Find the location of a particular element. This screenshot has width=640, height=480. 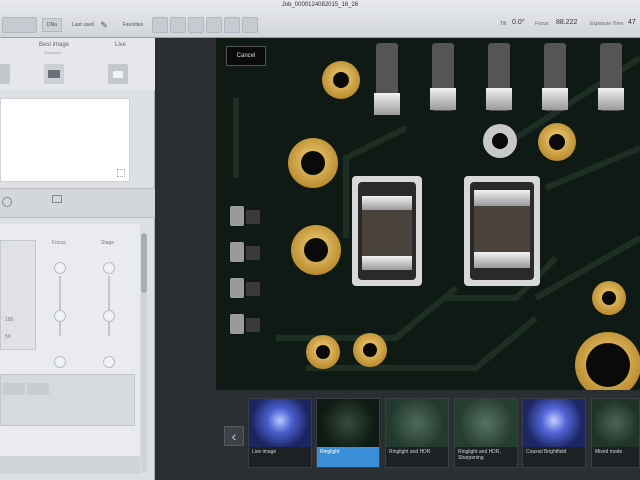

dna-button: DNa is located at coordinates (52, 25).